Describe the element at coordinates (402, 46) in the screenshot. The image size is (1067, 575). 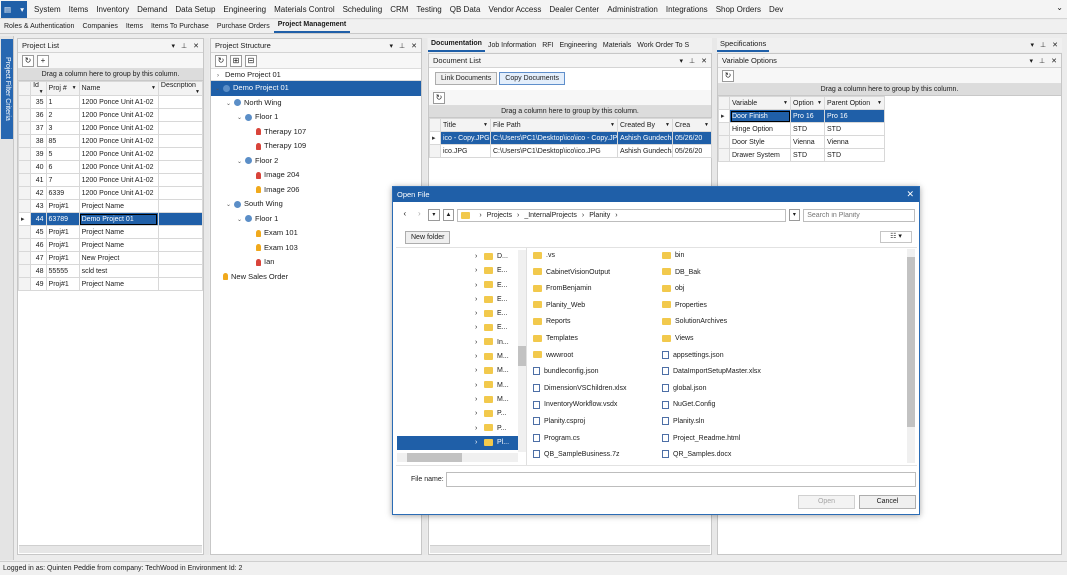
I see `pin-icon: ⊥` at that location.